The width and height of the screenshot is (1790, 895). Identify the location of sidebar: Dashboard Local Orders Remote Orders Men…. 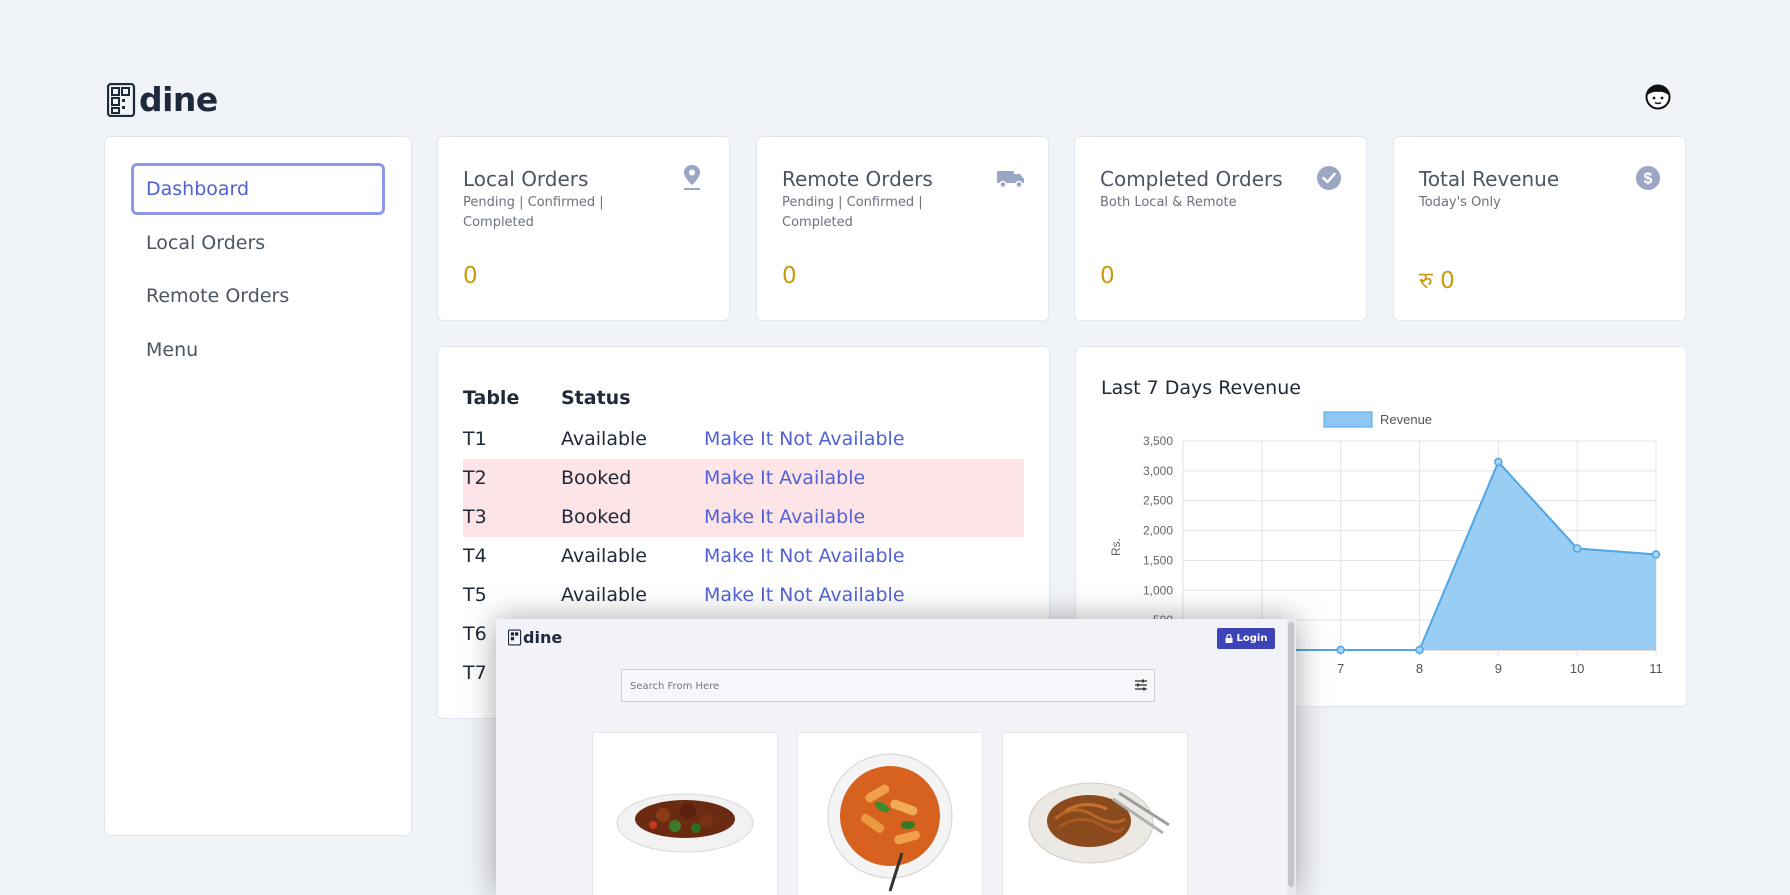
(258, 486).